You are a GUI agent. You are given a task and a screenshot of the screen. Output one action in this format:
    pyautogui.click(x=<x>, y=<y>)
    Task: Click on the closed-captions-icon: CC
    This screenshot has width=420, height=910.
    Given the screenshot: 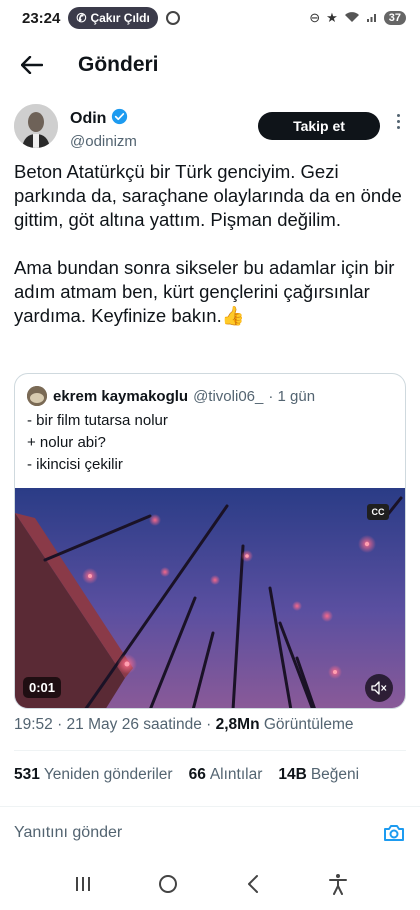 What is the action you would take?
    pyautogui.click(x=378, y=512)
    